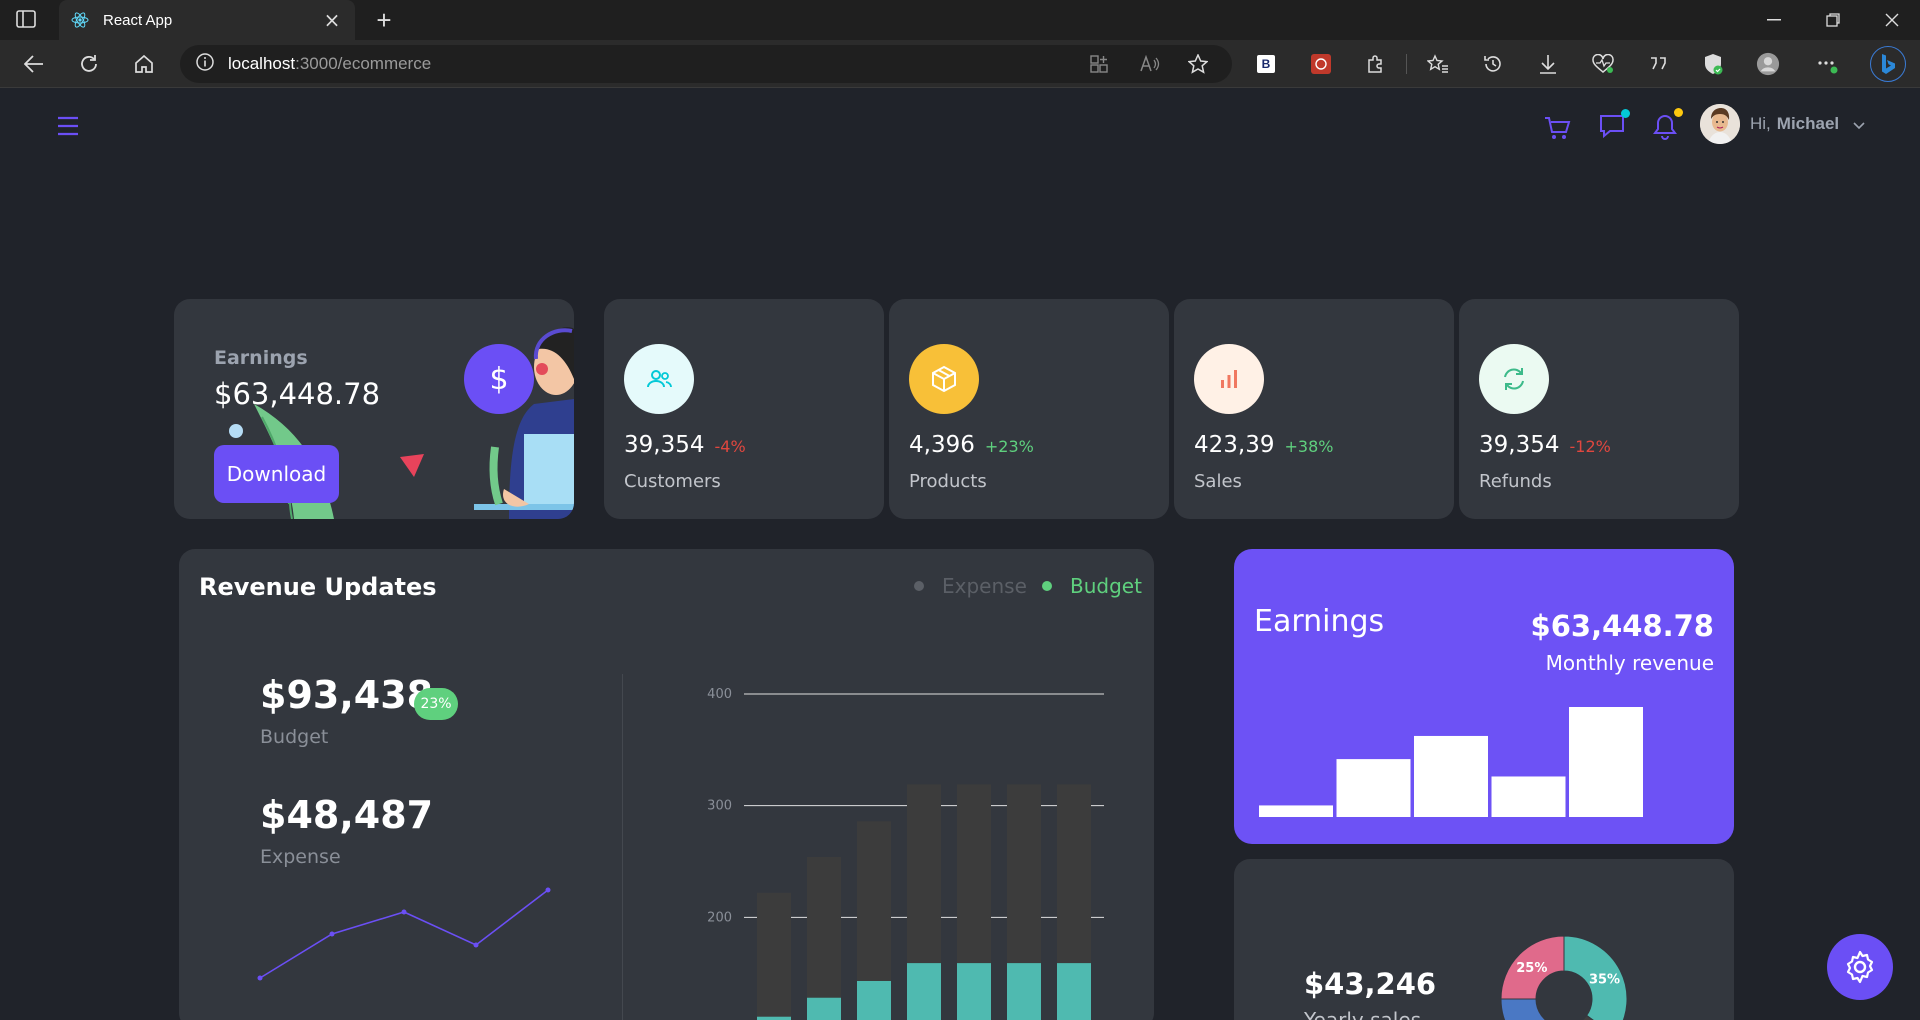  Describe the element at coordinates (68, 126) in the screenshot. I see `menu-icon` at that location.